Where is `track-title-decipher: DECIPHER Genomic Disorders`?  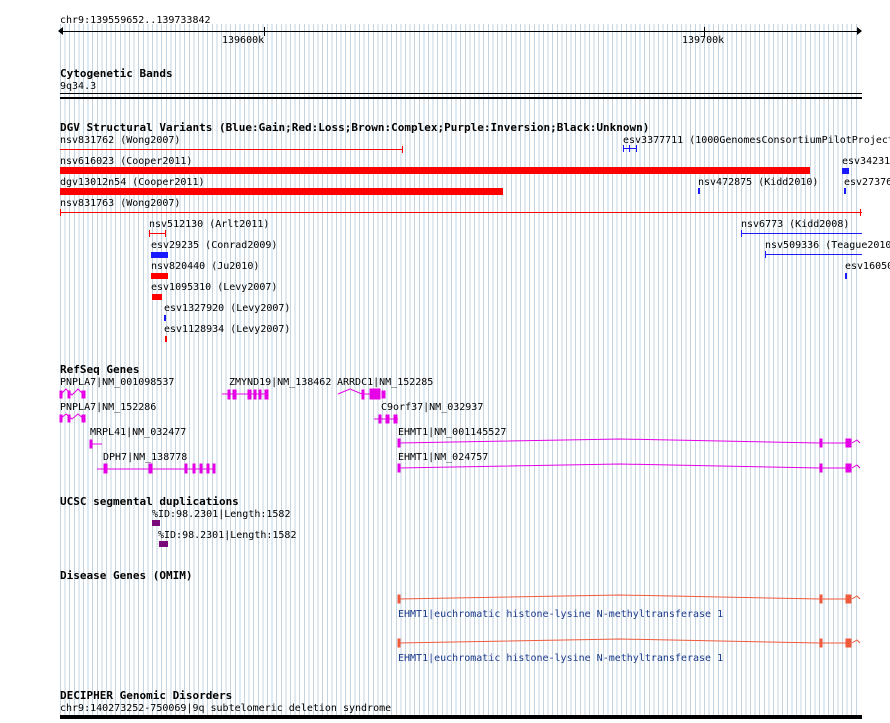
track-title-decipher: DECIPHER Genomic Disorders is located at coordinates (146, 696).